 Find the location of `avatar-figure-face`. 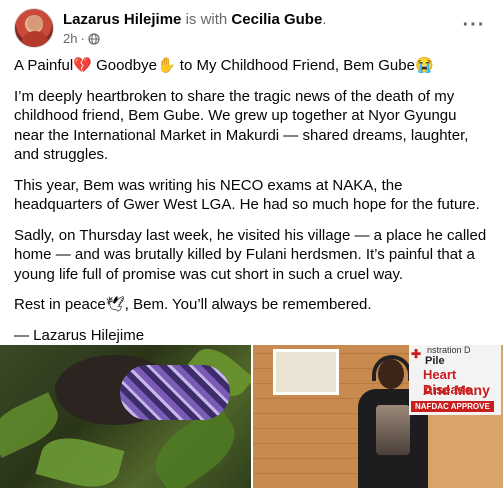

avatar-figure-face is located at coordinates (35, 23).